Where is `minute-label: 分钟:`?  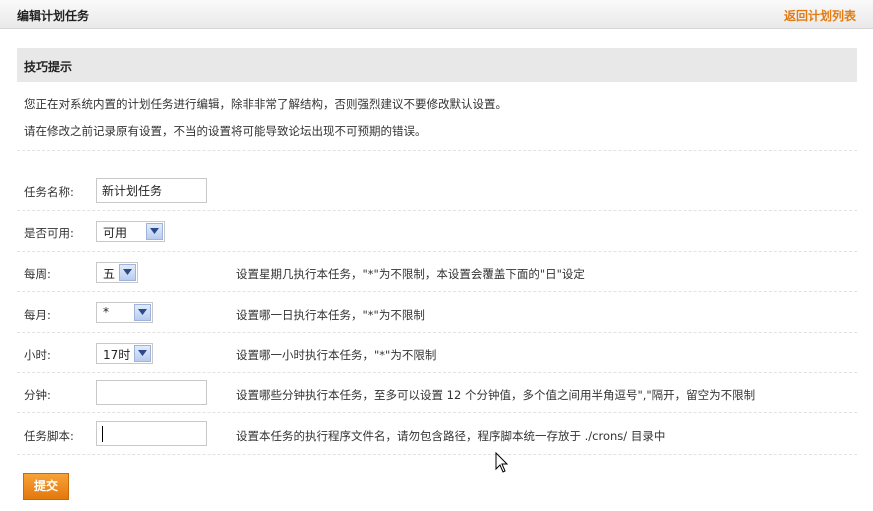
minute-label: 分钟: is located at coordinates (37, 395).